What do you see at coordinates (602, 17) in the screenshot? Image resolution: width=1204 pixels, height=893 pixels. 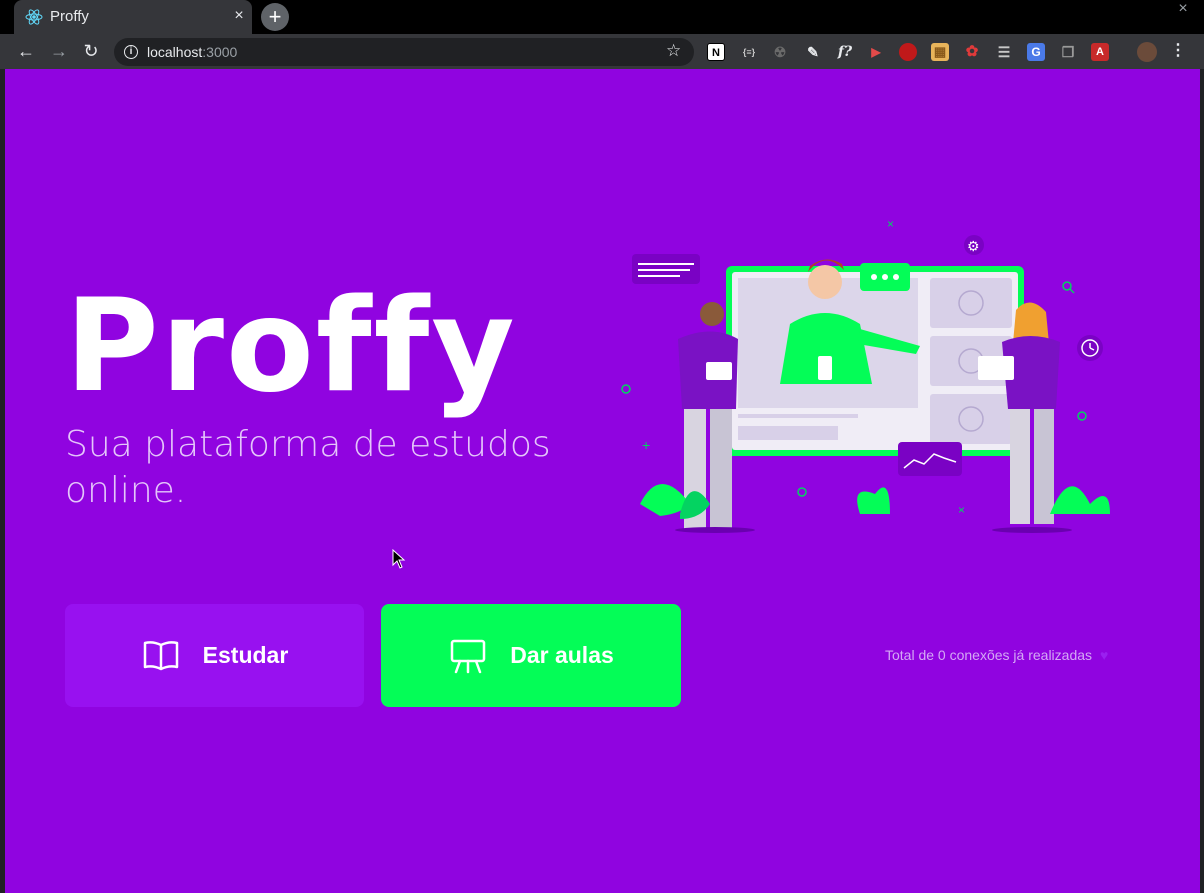 I see `tab-strip: Proffy × + ×` at bounding box center [602, 17].